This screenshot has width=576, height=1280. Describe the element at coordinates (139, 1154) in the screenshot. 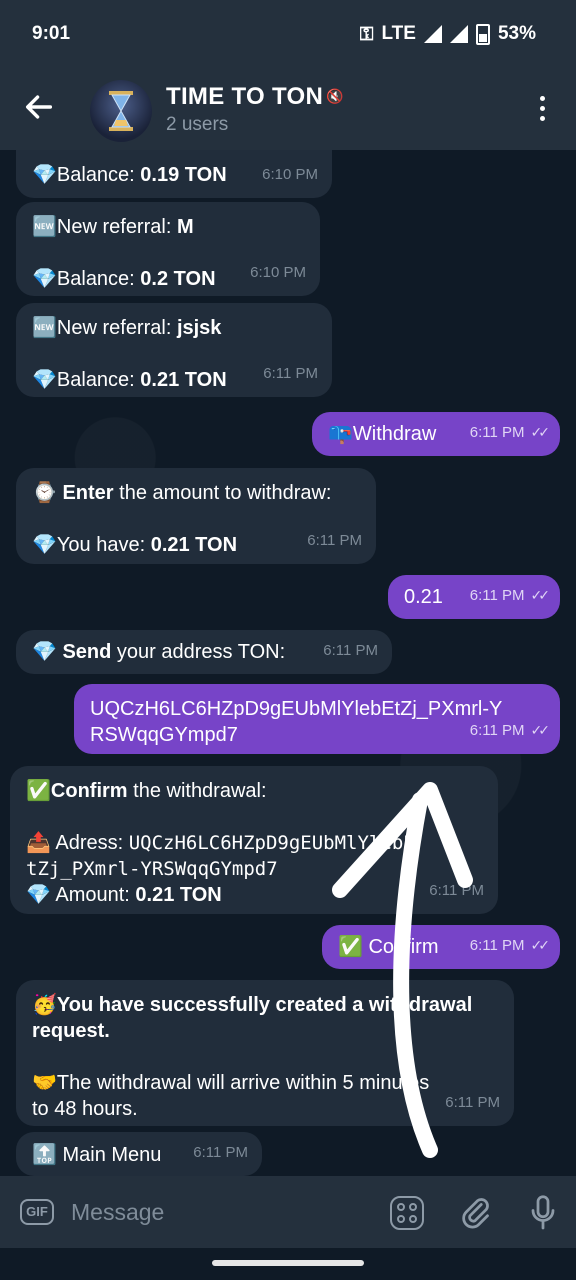

I see `message-incoming: 🔝 Main Menu 6:11 PM` at that location.